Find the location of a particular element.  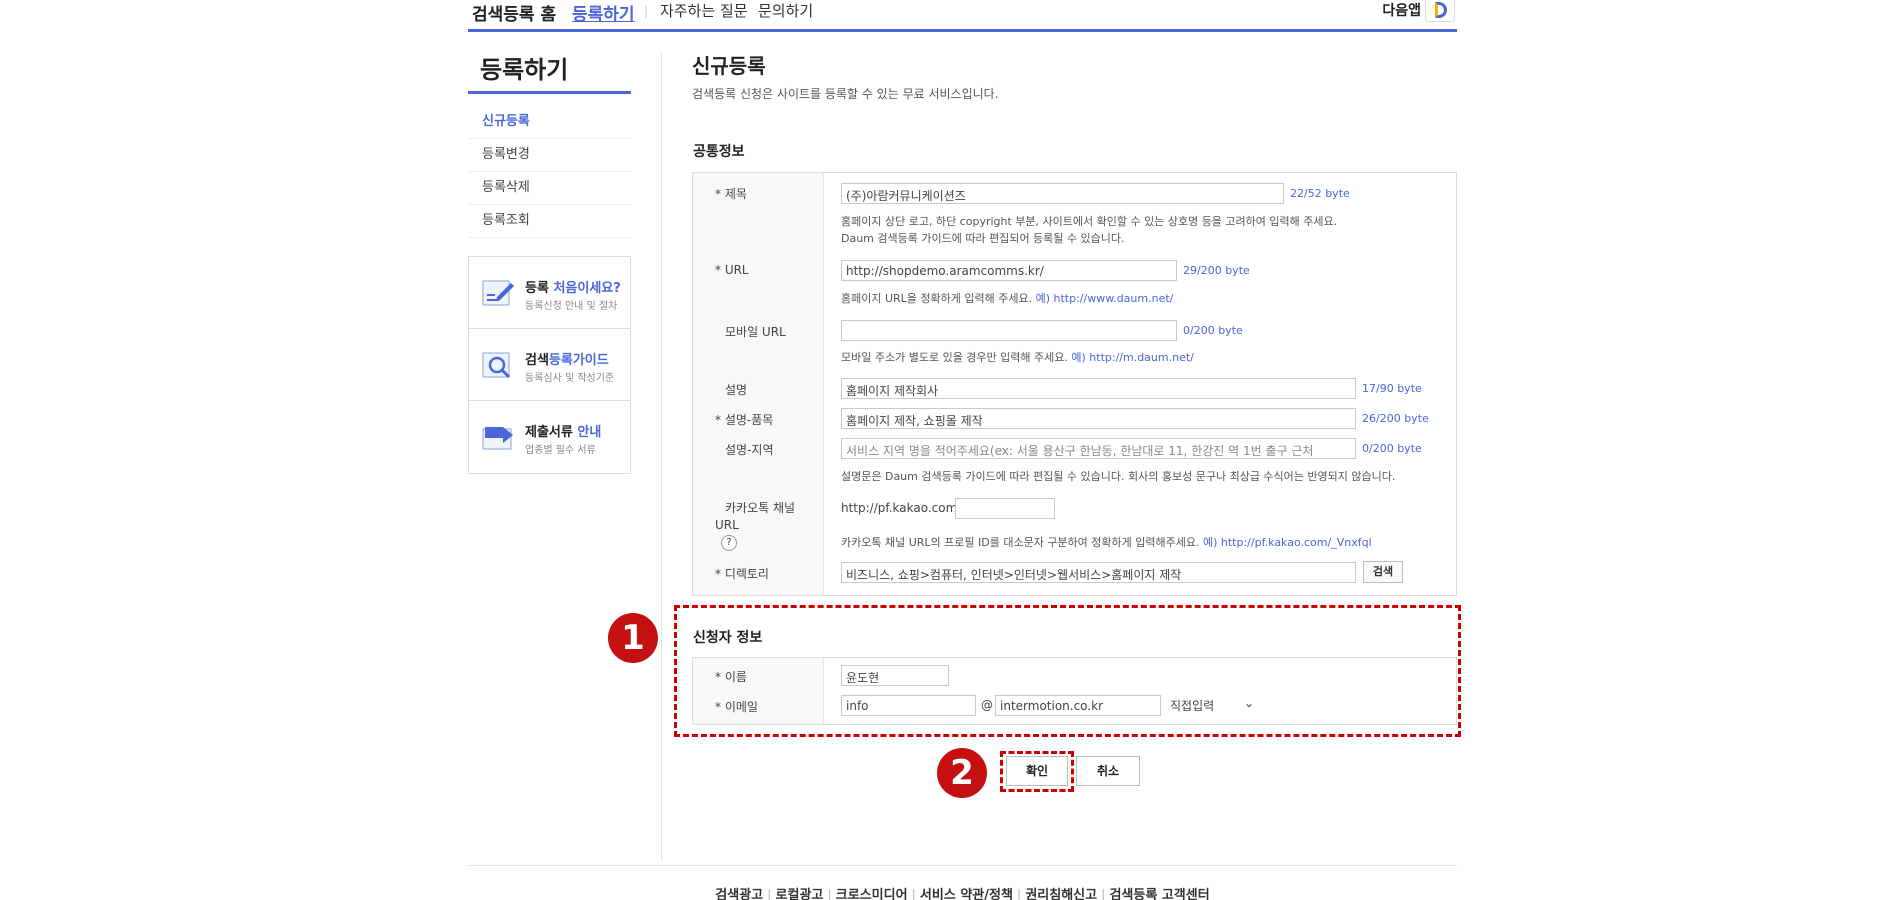

folder-arrow-icon is located at coordinates (497, 438).